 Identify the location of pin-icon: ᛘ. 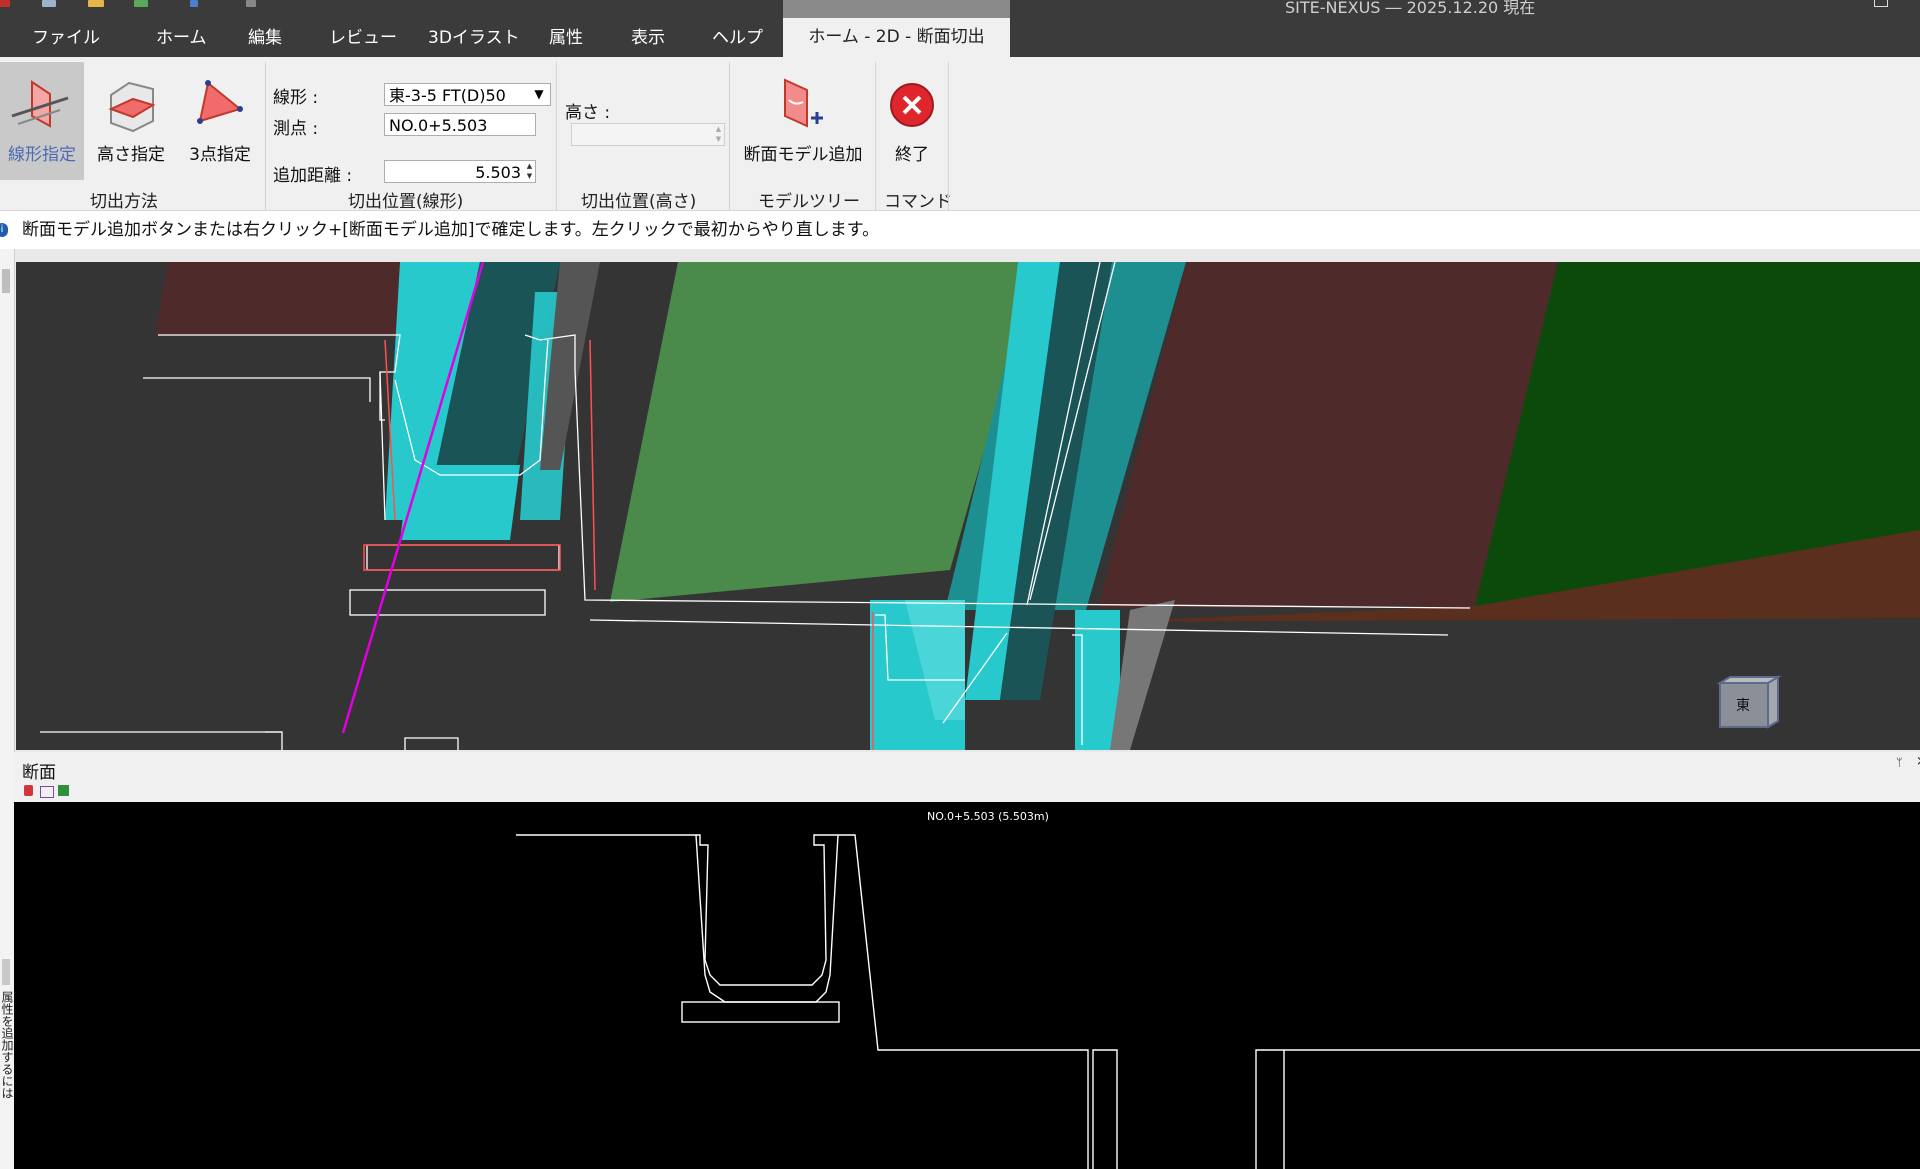
(1899, 762).